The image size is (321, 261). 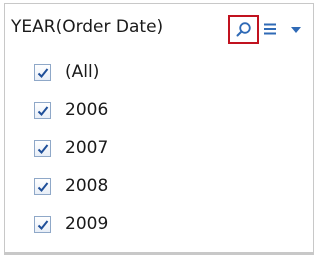 I want to click on list-item-all: (All), so click(x=159, y=78).